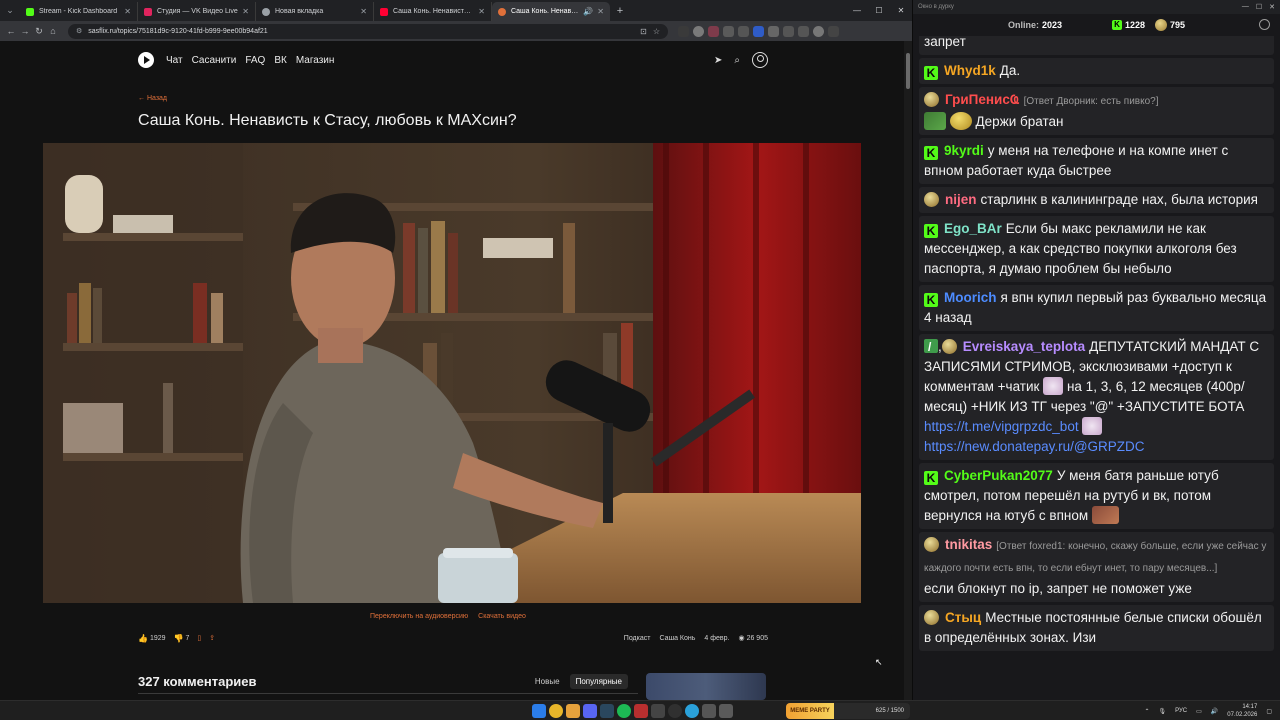 This screenshot has height=720, width=1280. What do you see at coordinates (10, 10) in the screenshot?
I see `tab-search-icon: ⌄` at bounding box center [10, 10].